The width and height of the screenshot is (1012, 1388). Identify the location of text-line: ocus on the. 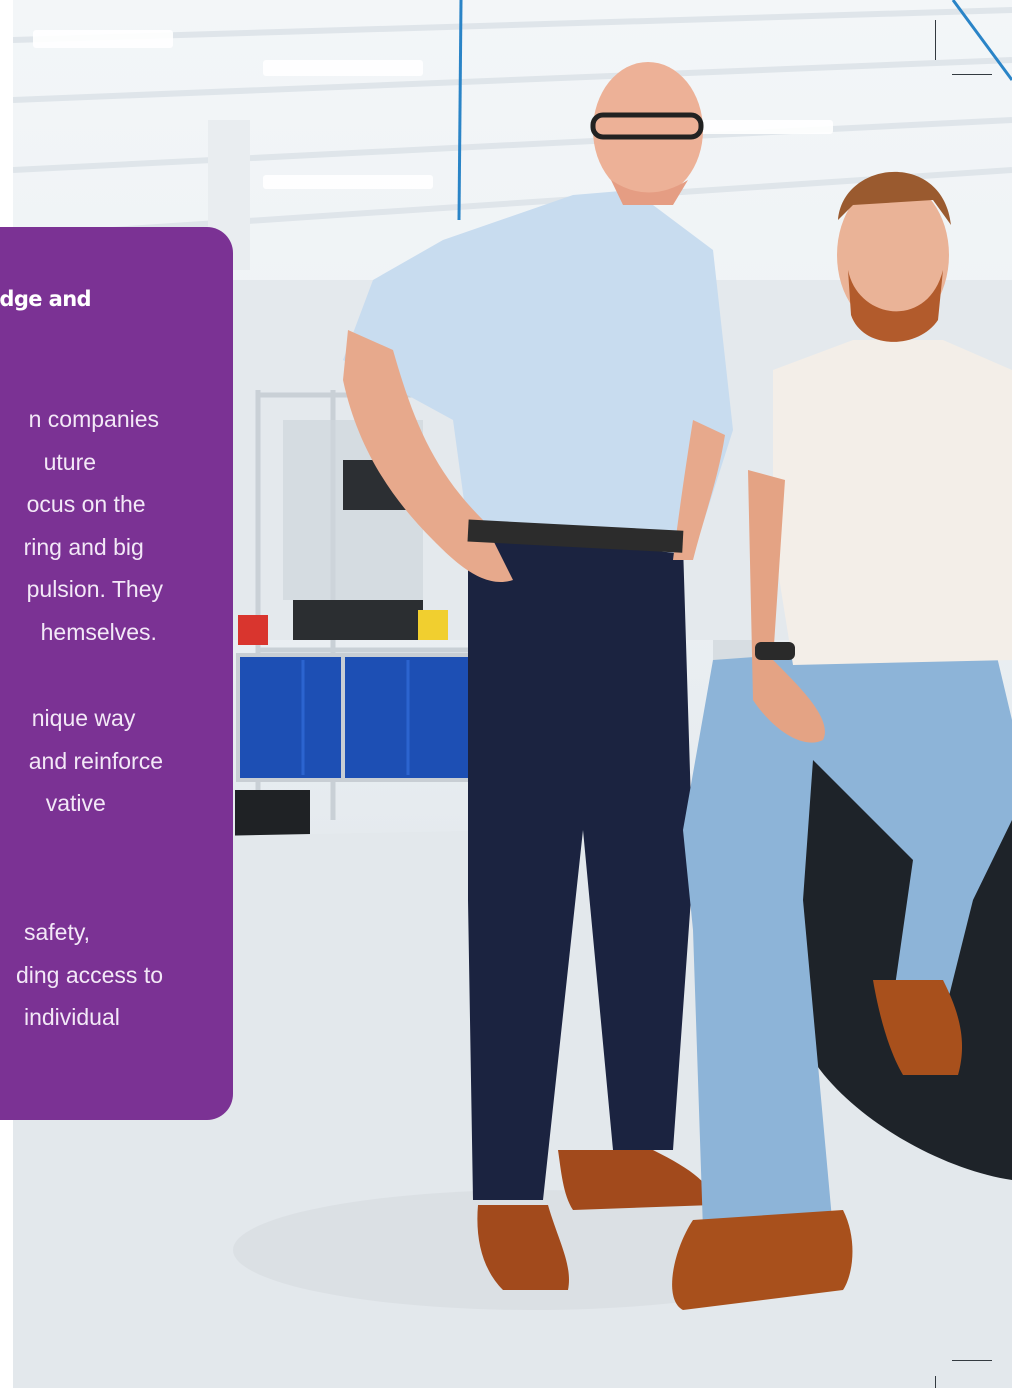
(86, 504).